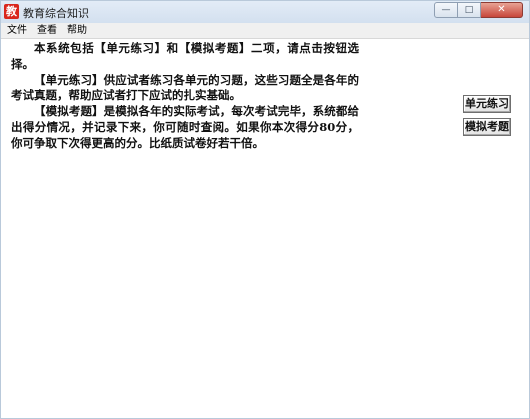  I want to click on app-icon: 教, so click(11, 11).